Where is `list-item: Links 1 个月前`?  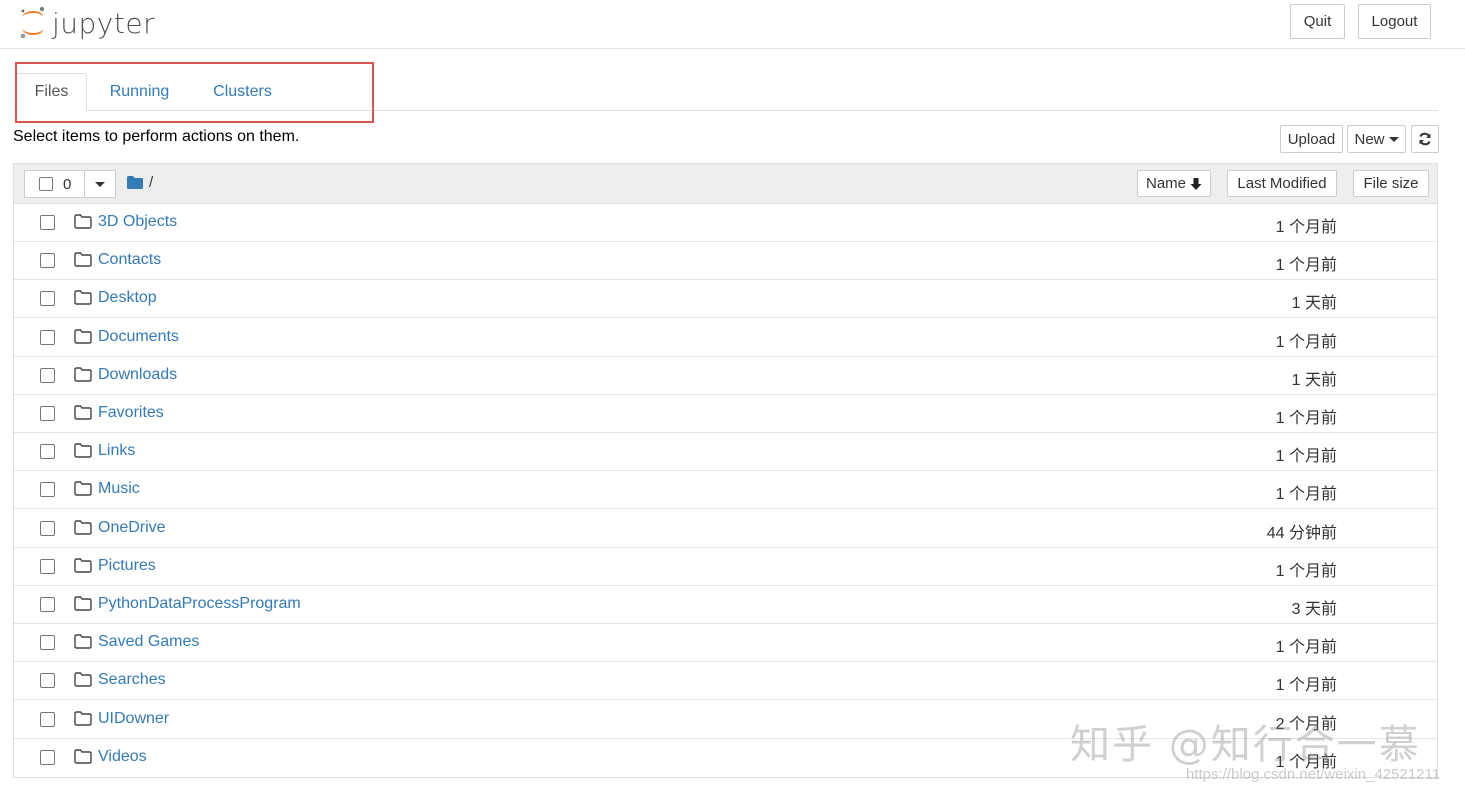 list-item: Links 1 个月前 is located at coordinates (725, 452).